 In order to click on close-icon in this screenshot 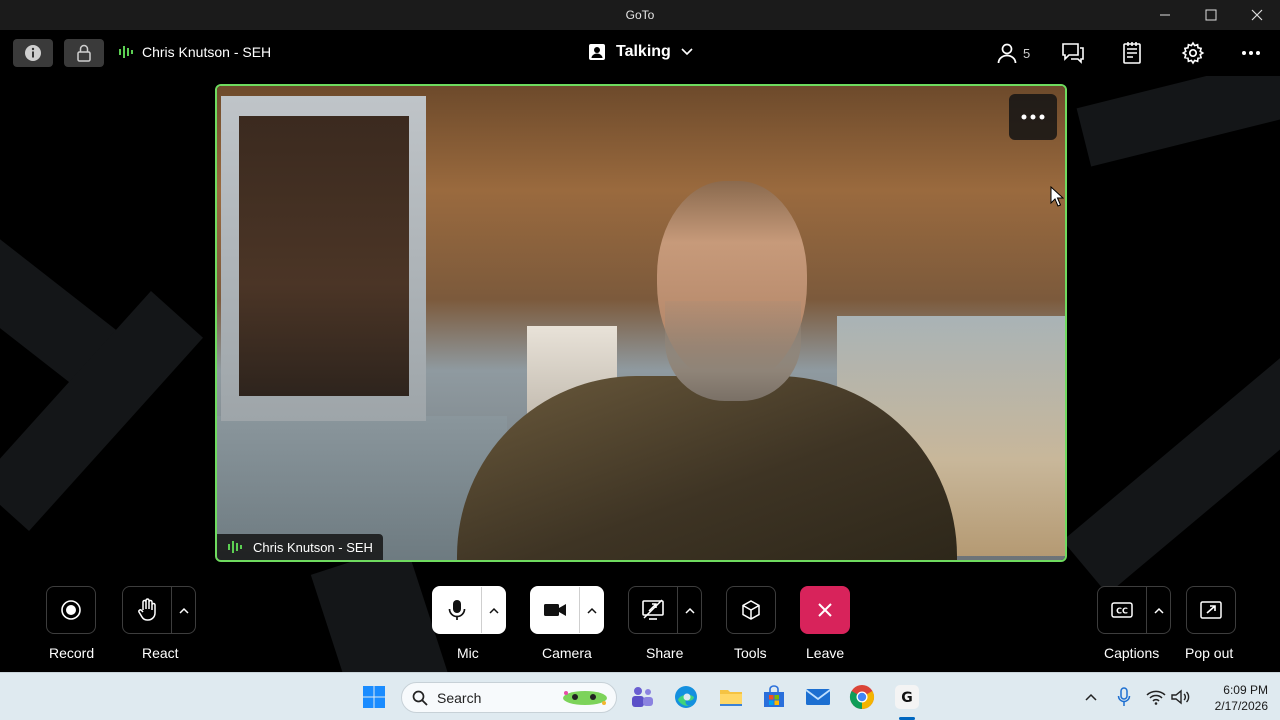, I will do `click(1257, 15)`.